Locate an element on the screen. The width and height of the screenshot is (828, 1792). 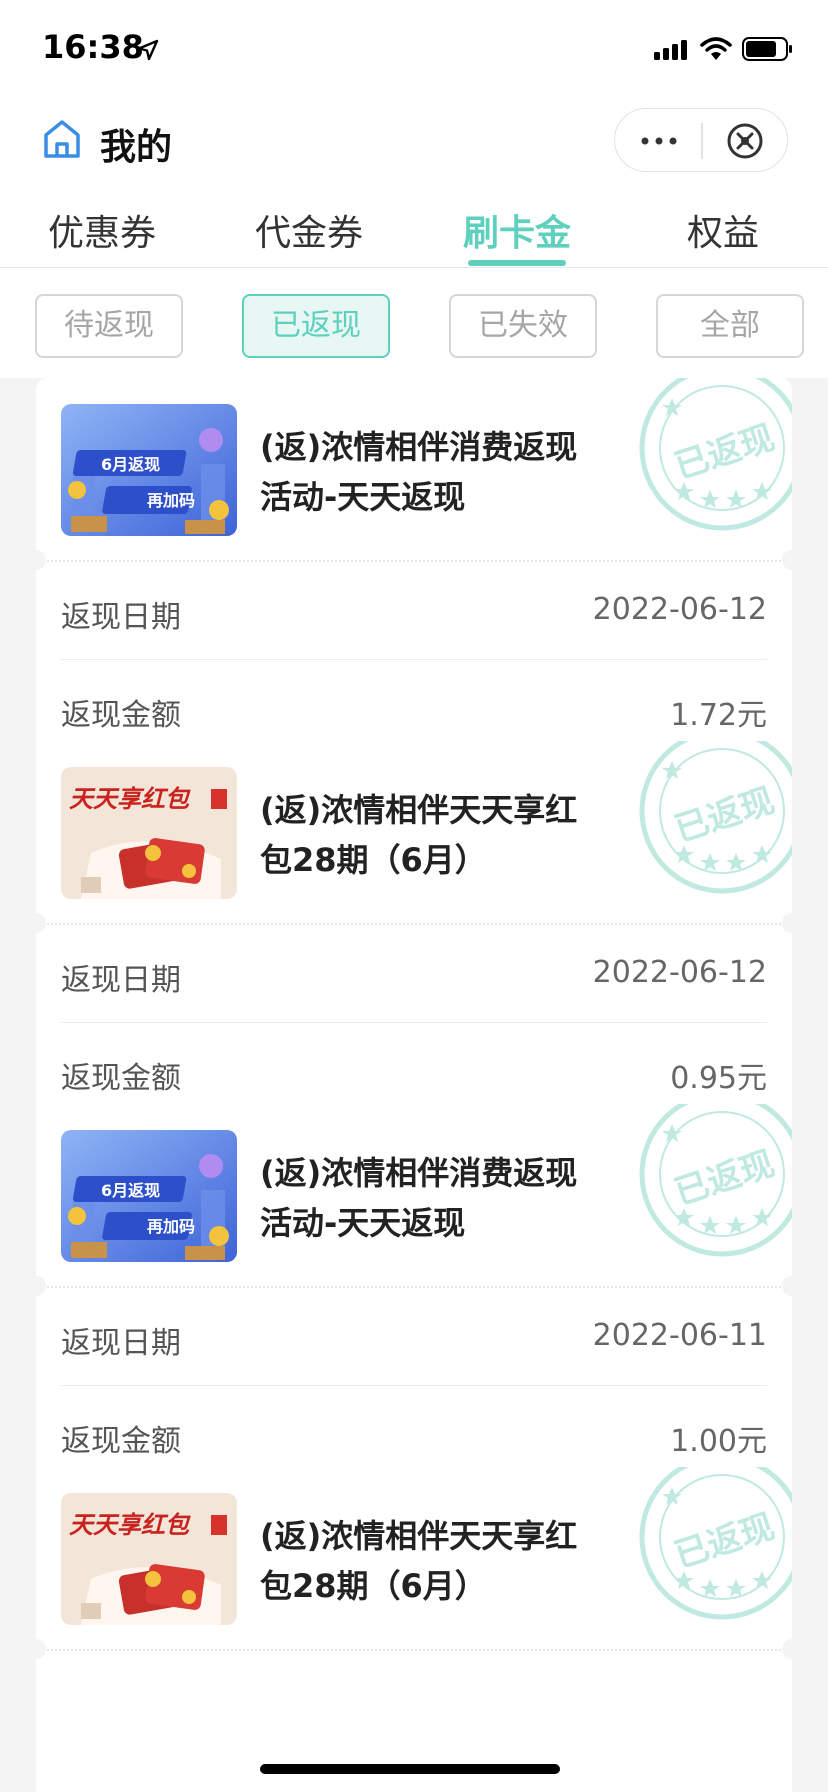
filter-bar: 待返现 已返现 已失效 全部 is located at coordinates (414, 323).